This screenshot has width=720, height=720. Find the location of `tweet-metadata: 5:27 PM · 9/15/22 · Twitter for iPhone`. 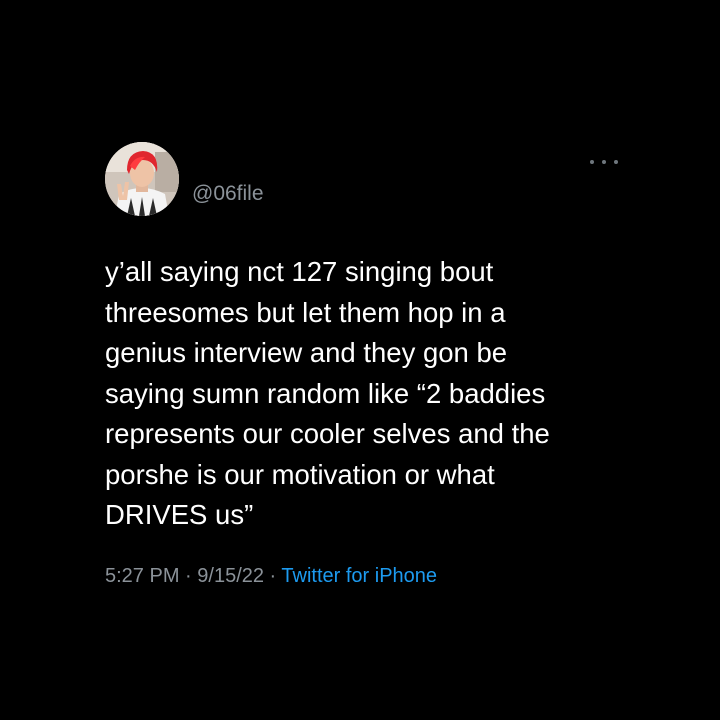

tweet-metadata: 5:27 PM · 9/15/22 · Twitter for iPhone is located at coordinates (271, 576).